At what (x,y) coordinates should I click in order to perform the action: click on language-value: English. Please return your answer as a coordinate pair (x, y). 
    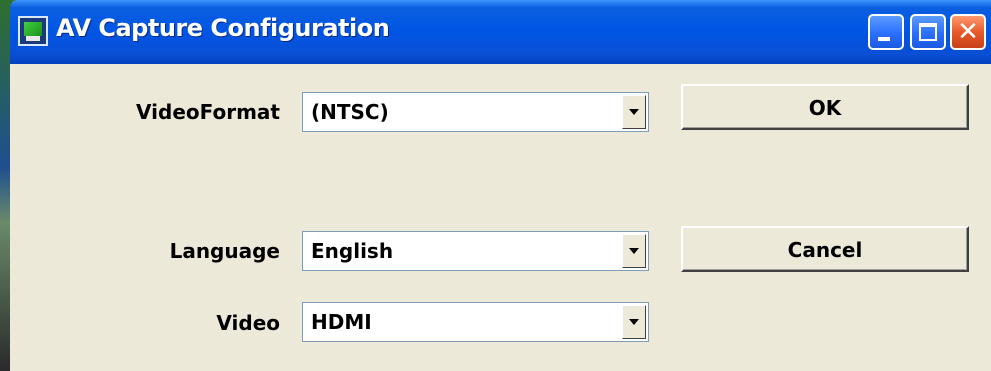
    Looking at the image, I should click on (352, 251).